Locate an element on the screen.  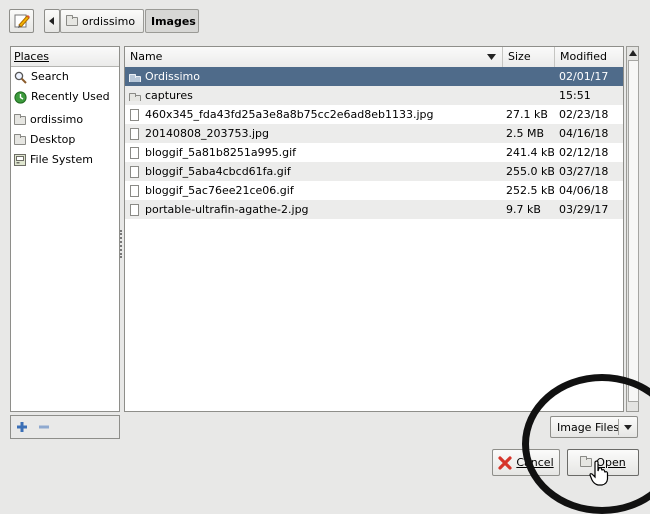
path-back-button is located at coordinates (52, 21).